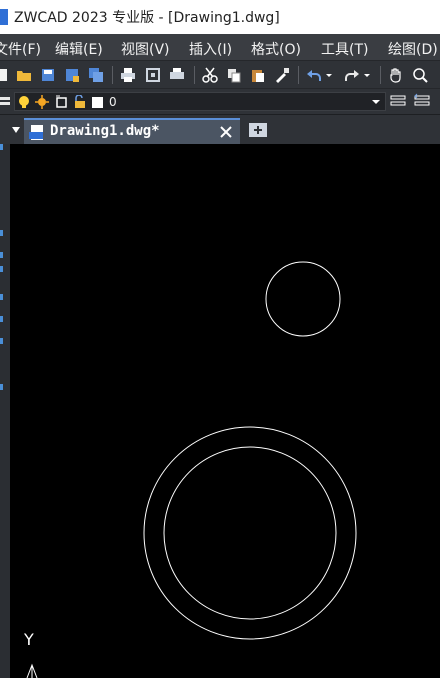 The height and width of the screenshot is (678, 440). What do you see at coordinates (105, 131) in the screenshot?
I see `tab-label: Drawing1.dwg*` at bounding box center [105, 131].